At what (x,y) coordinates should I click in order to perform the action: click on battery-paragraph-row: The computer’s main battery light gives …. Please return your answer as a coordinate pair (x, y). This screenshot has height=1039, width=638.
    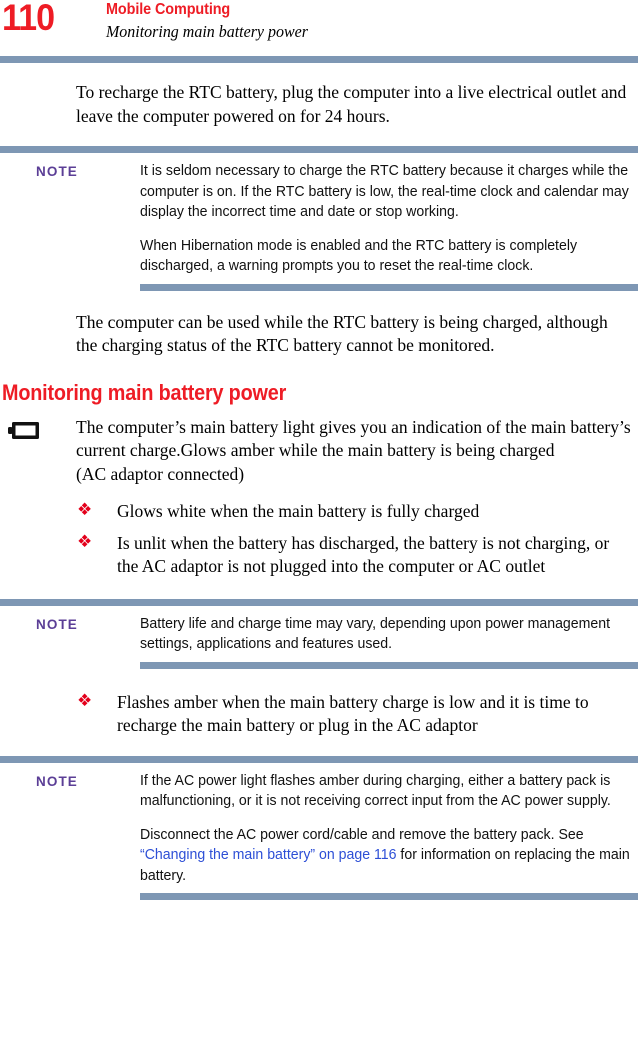
    Looking at the image, I should click on (319, 451).